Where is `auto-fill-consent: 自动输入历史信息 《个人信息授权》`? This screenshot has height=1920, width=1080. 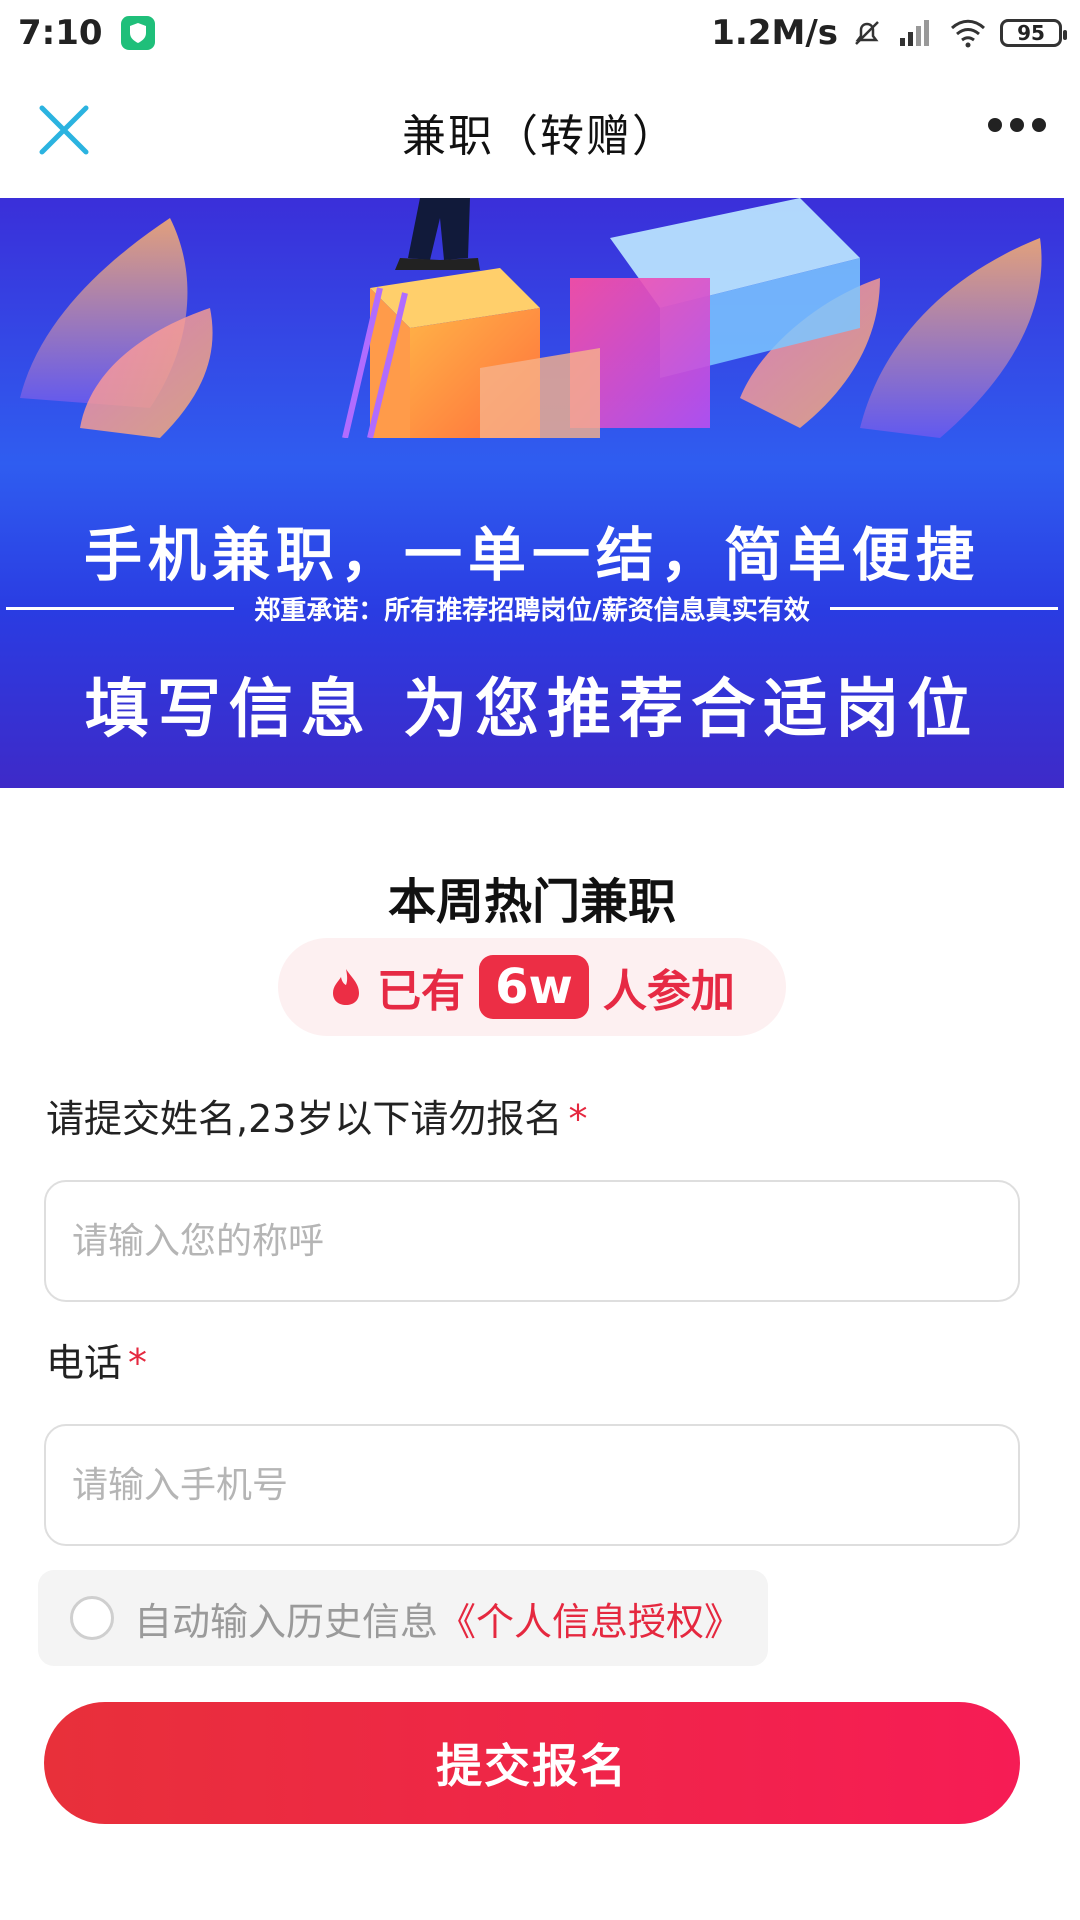
auto-fill-consent: 自动输入历史信息 《个人信息授权》 is located at coordinates (403, 1618).